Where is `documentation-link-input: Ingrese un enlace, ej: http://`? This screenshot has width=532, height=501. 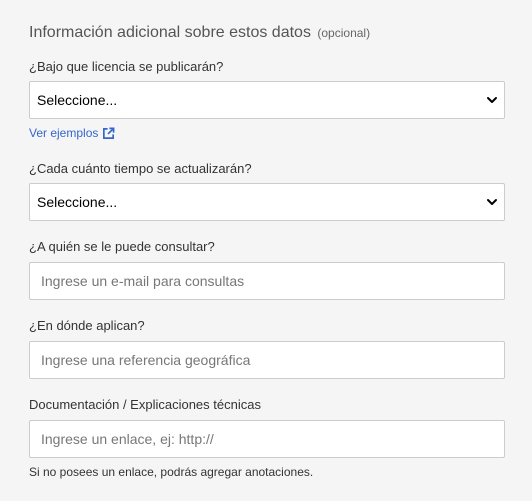 documentation-link-input: Ingrese un enlace, ej: http:// is located at coordinates (267, 439).